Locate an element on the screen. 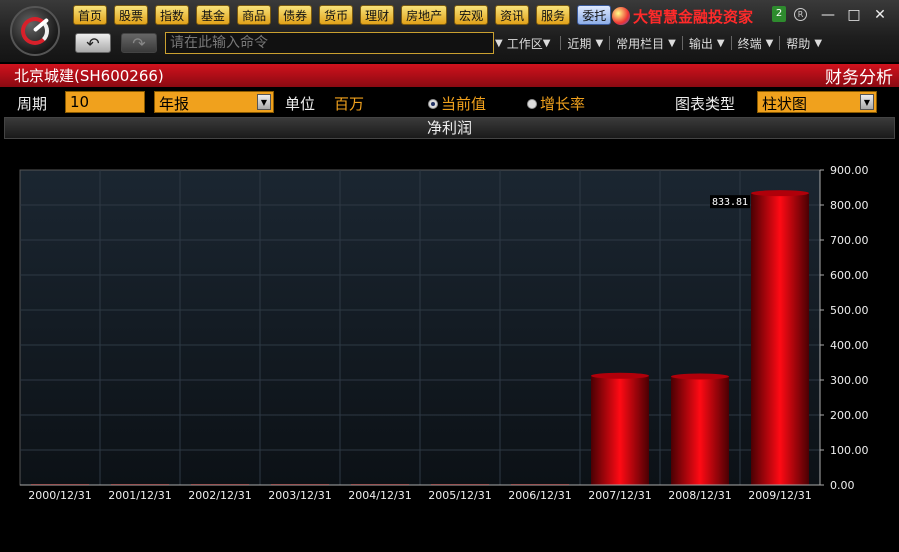 The width and height of the screenshot is (899, 552). menu-workspace: ▼ 工作区 ▼ is located at coordinates (524, 43).